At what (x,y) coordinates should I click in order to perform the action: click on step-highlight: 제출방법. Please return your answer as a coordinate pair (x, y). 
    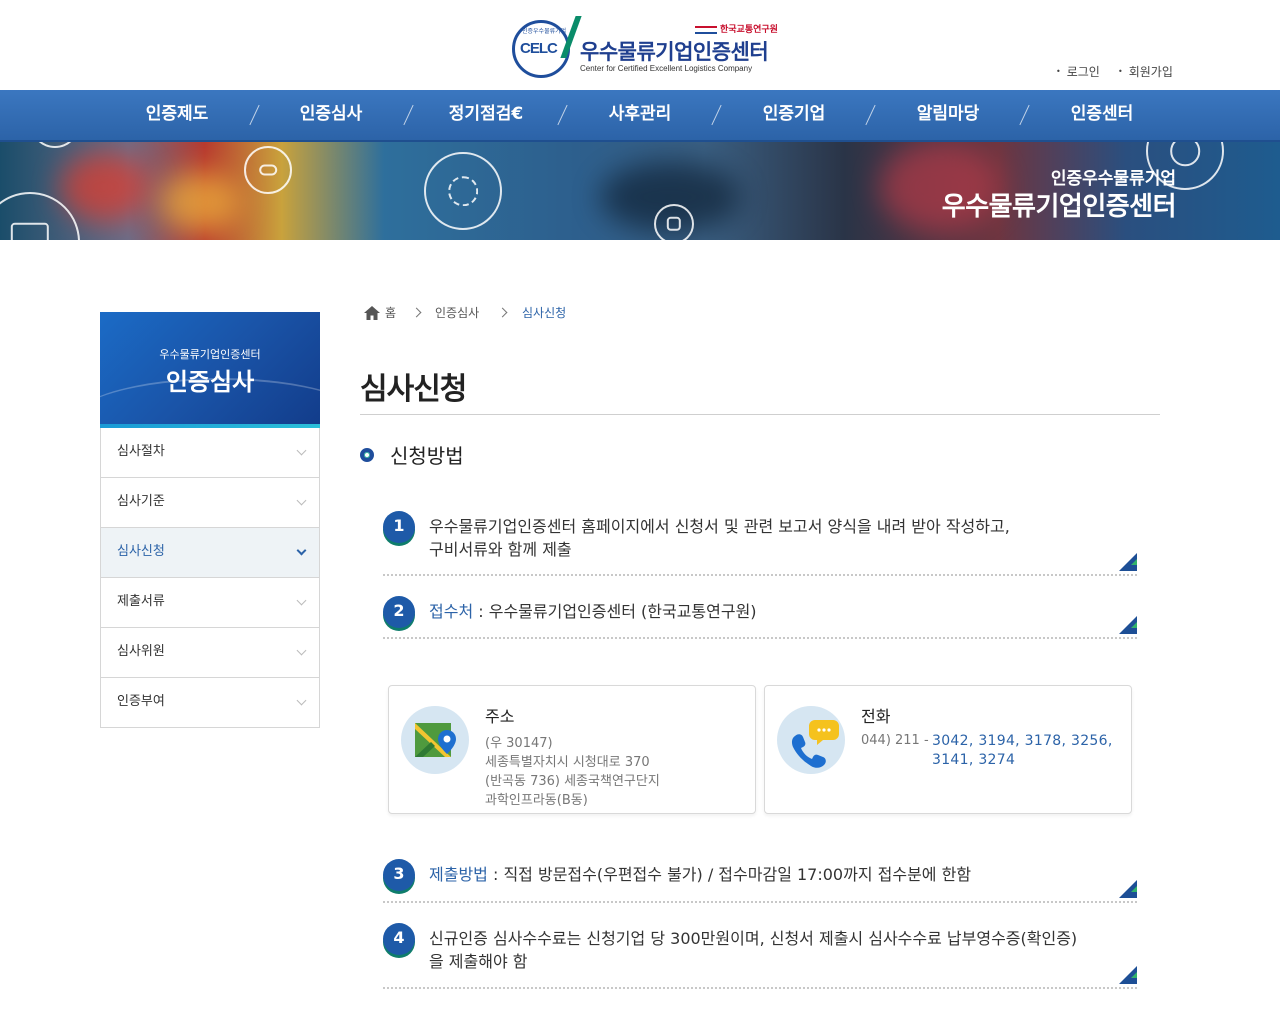
    Looking at the image, I should click on (458, 874).